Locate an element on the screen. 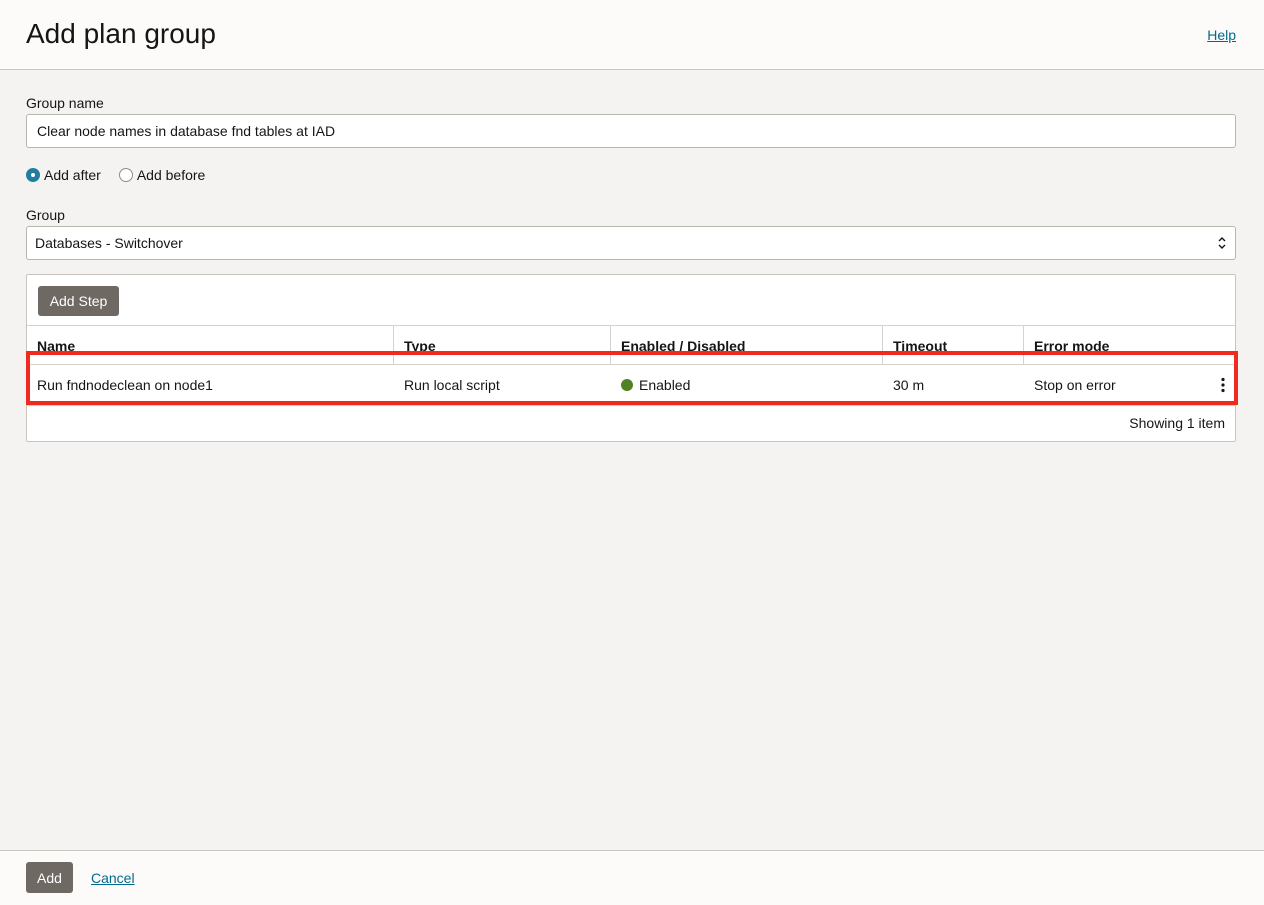 This screenshot has height=905, width=1264. radio-checked-icon is located at coordinates (33, 175).